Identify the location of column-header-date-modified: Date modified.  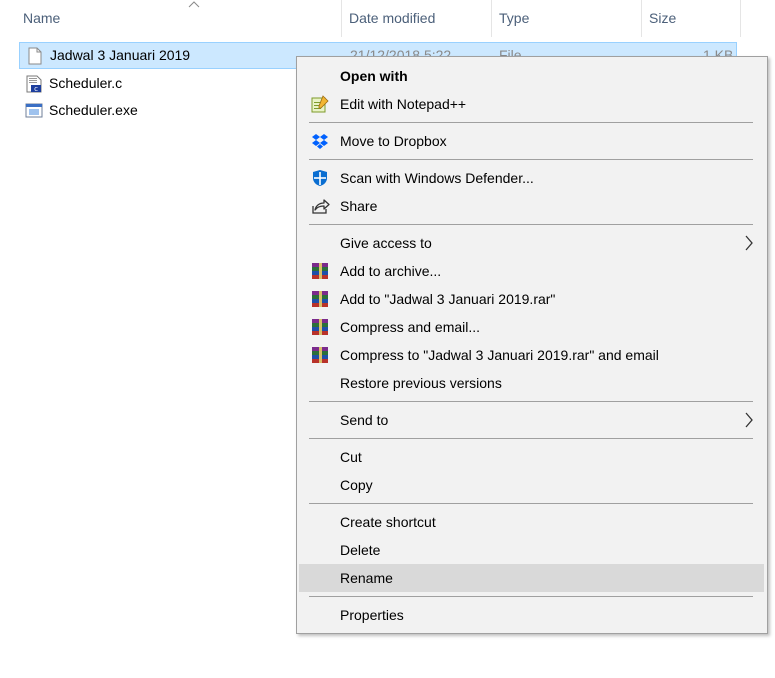
(416, 18).